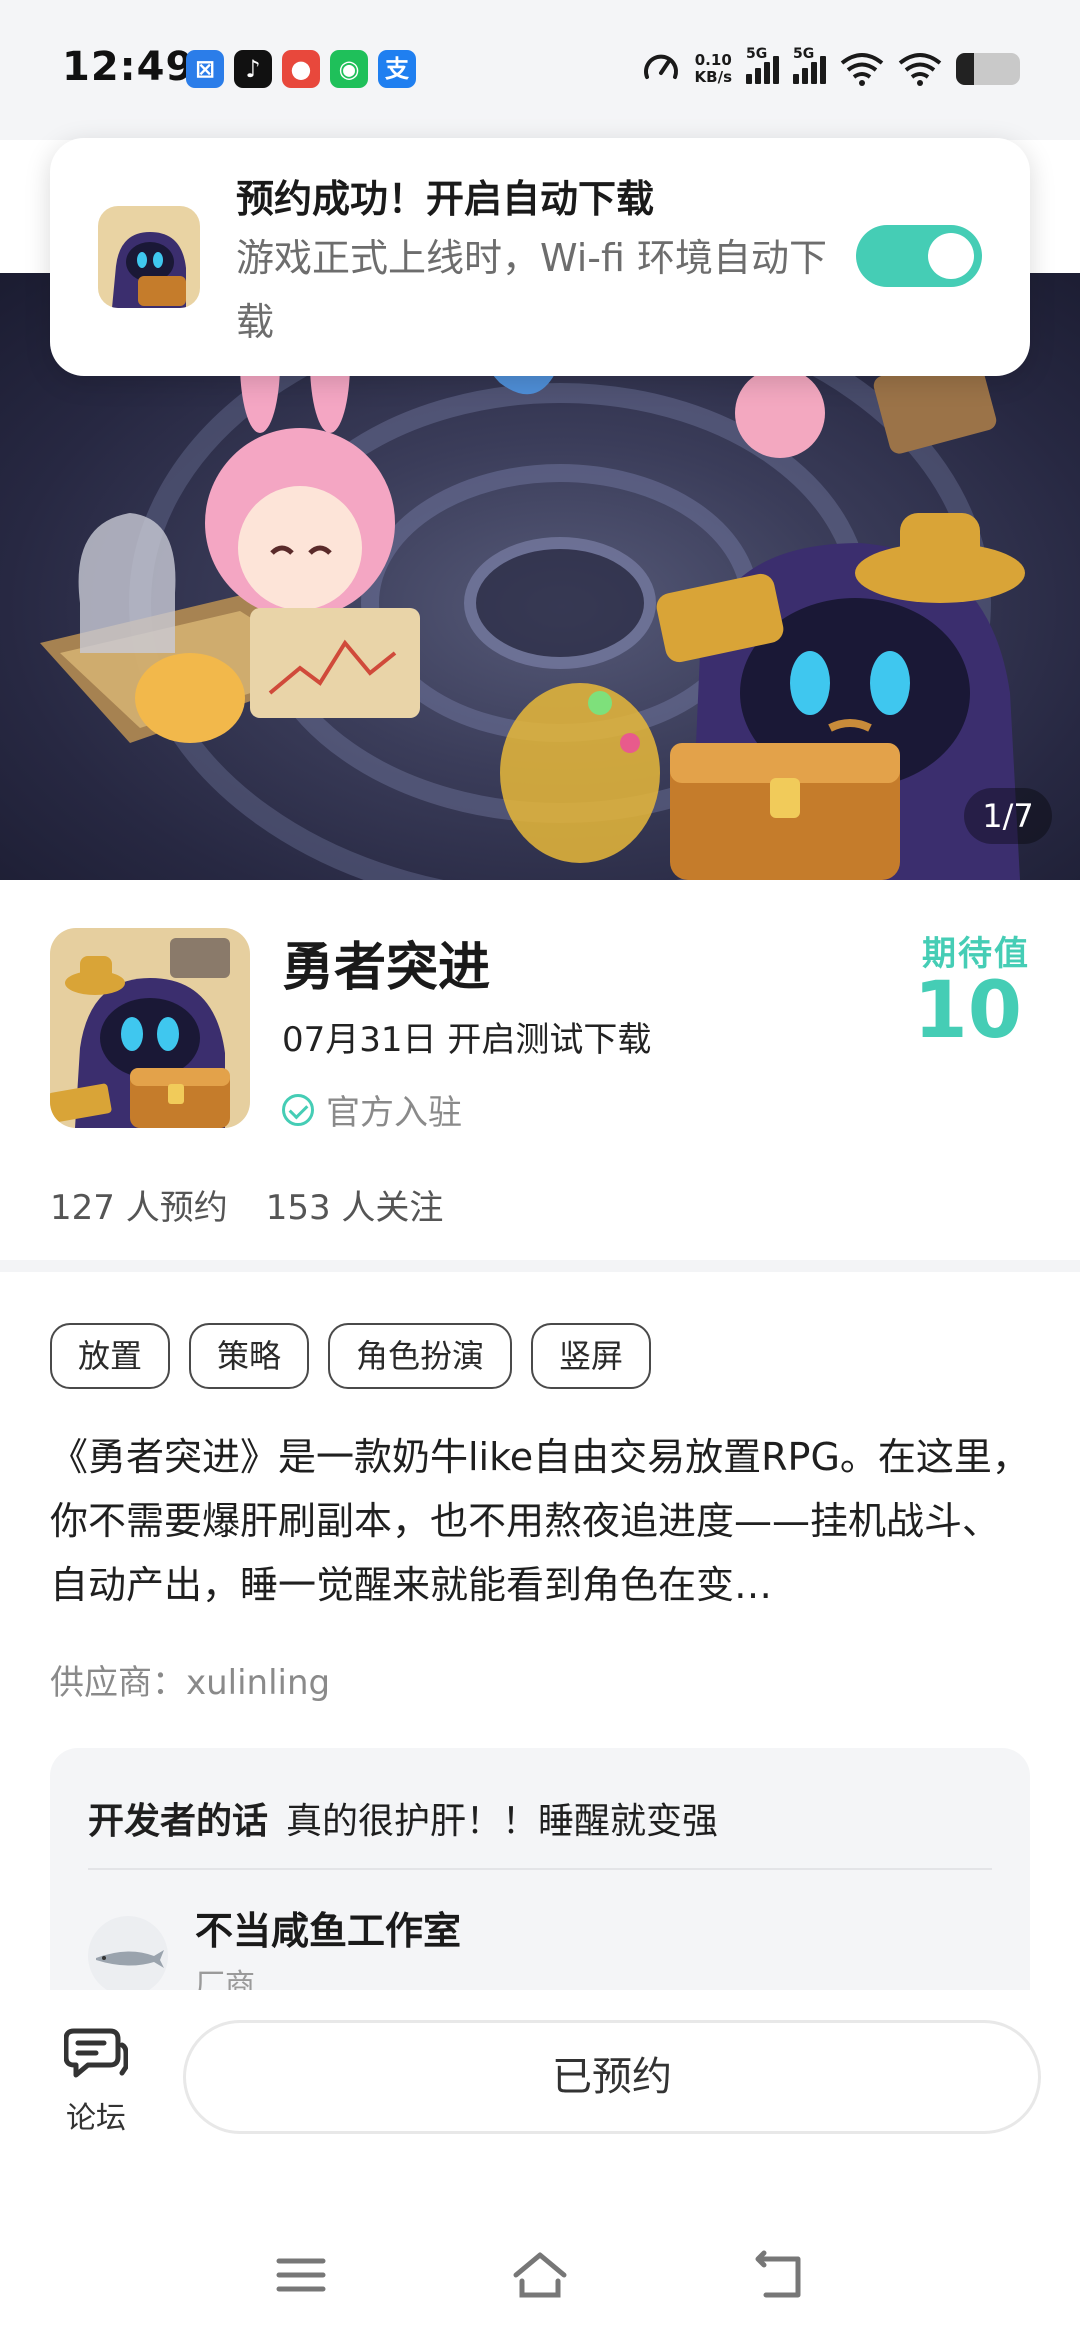 The height and width of the screenshot is (2345, 1080). Describe the element at coordinates (246, 1204) in the screenshot. I see `stats-row: 127 人预约 153 人关注` at that location.